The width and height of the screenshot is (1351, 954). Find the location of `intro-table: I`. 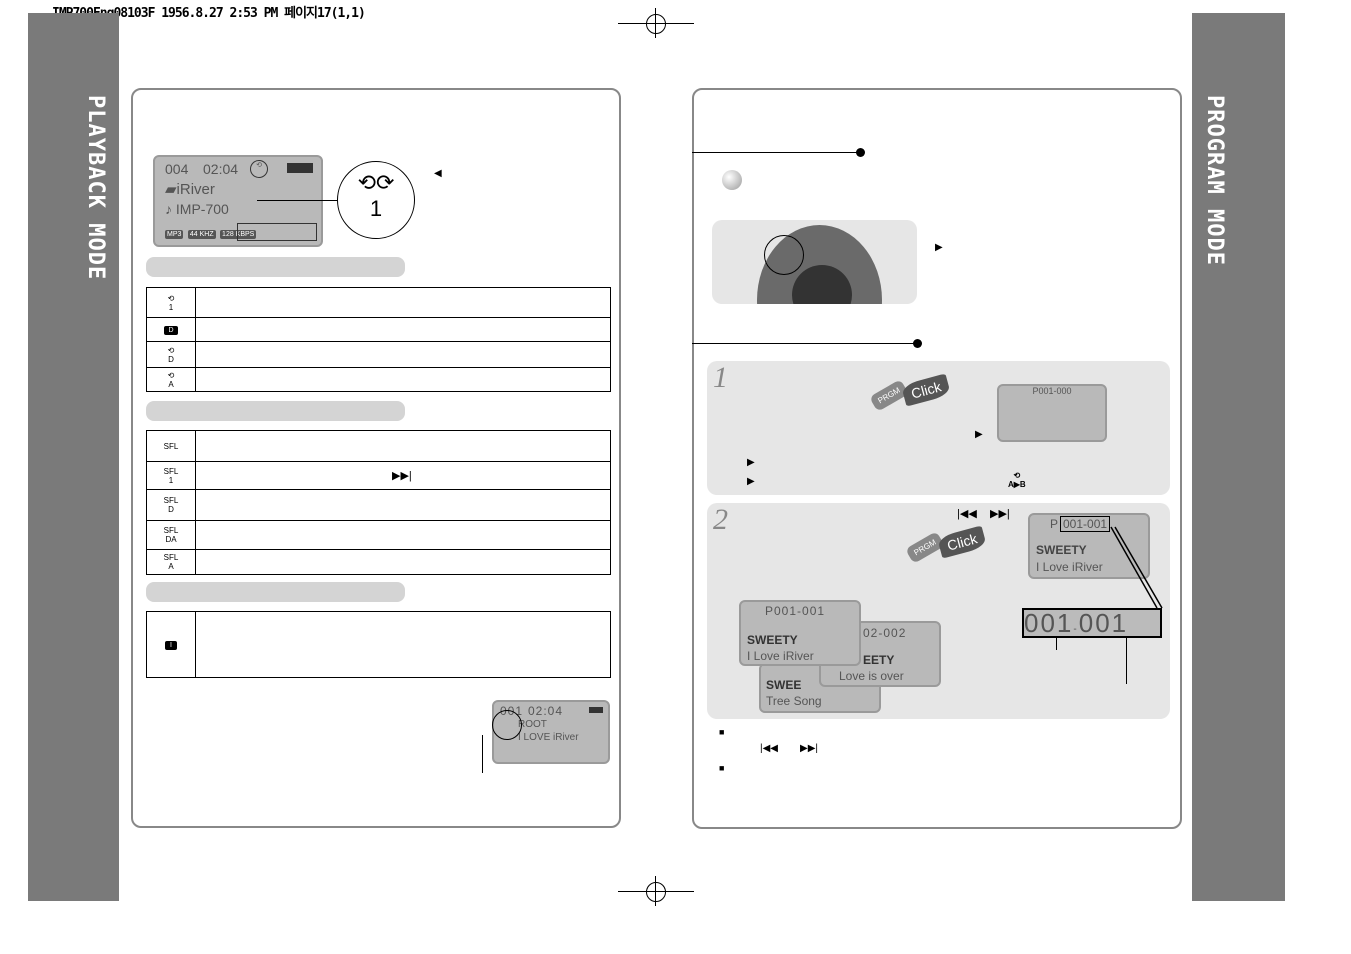

intro-table: I is located at coordinates (378, 644).